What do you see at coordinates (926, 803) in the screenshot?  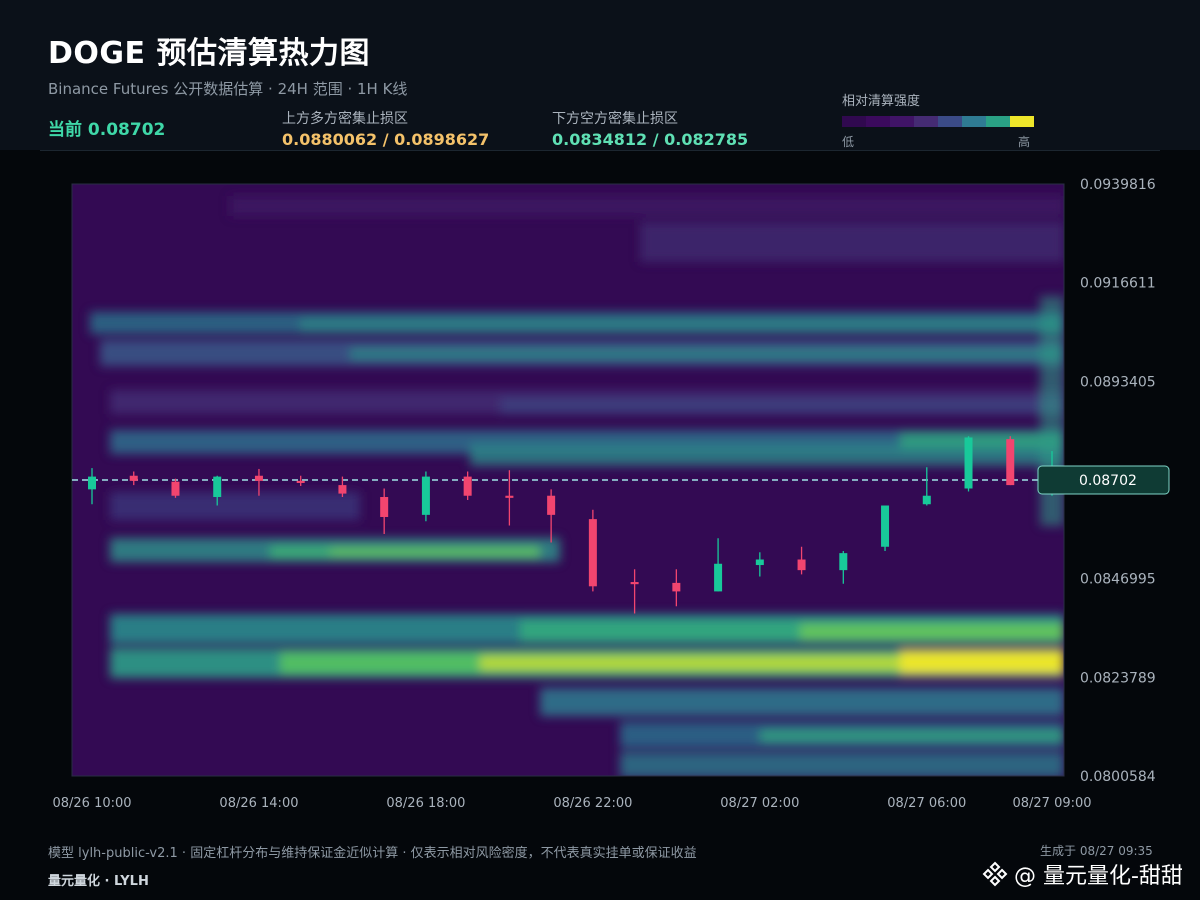 I see `x-tick-label: 08/27 06:00` at bounding box center [926, 803].